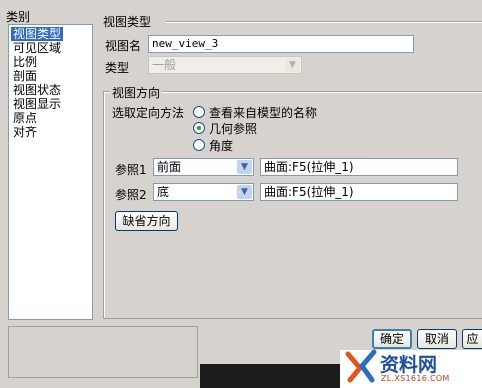 The image size is (482, 388). I want to click on view-name-label: 视图名, so click(123, 46).